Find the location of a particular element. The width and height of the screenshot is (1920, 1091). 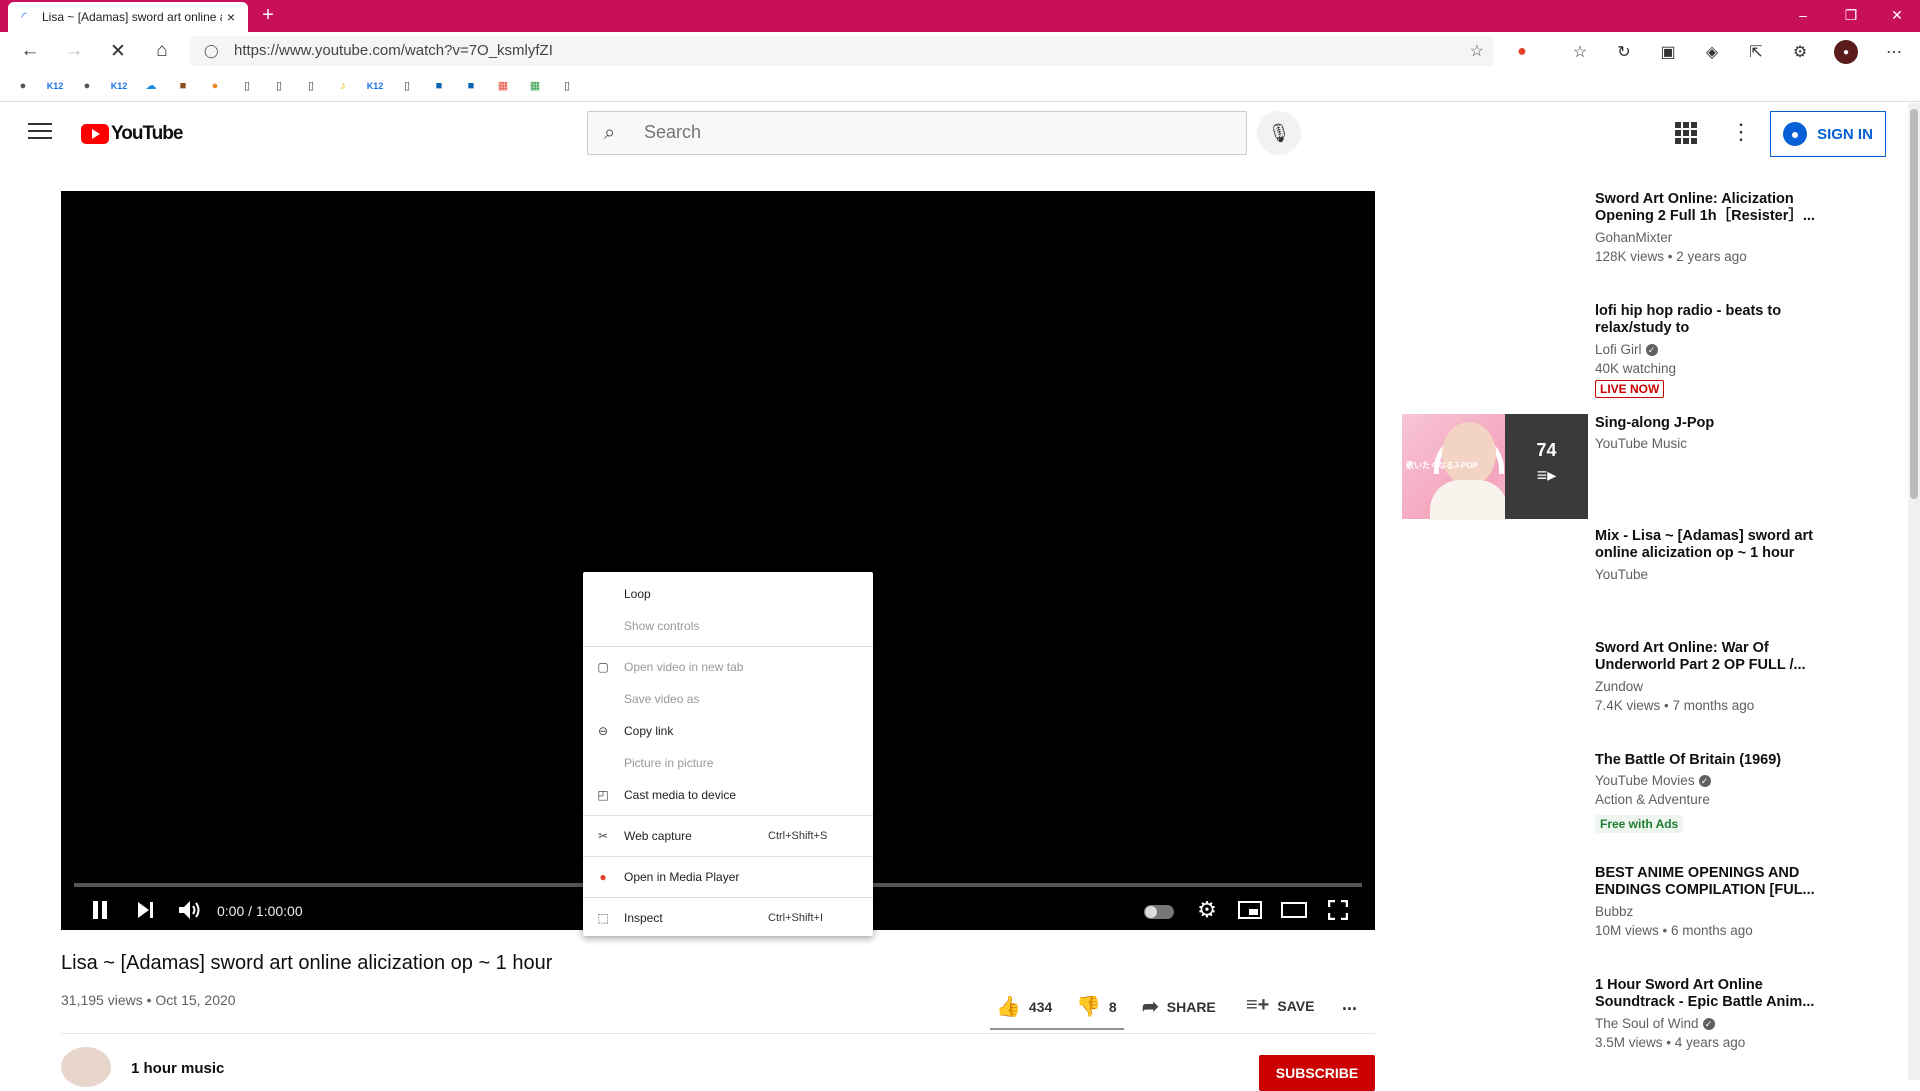

search-box: ⌕ is located at coordinates (917, 133).